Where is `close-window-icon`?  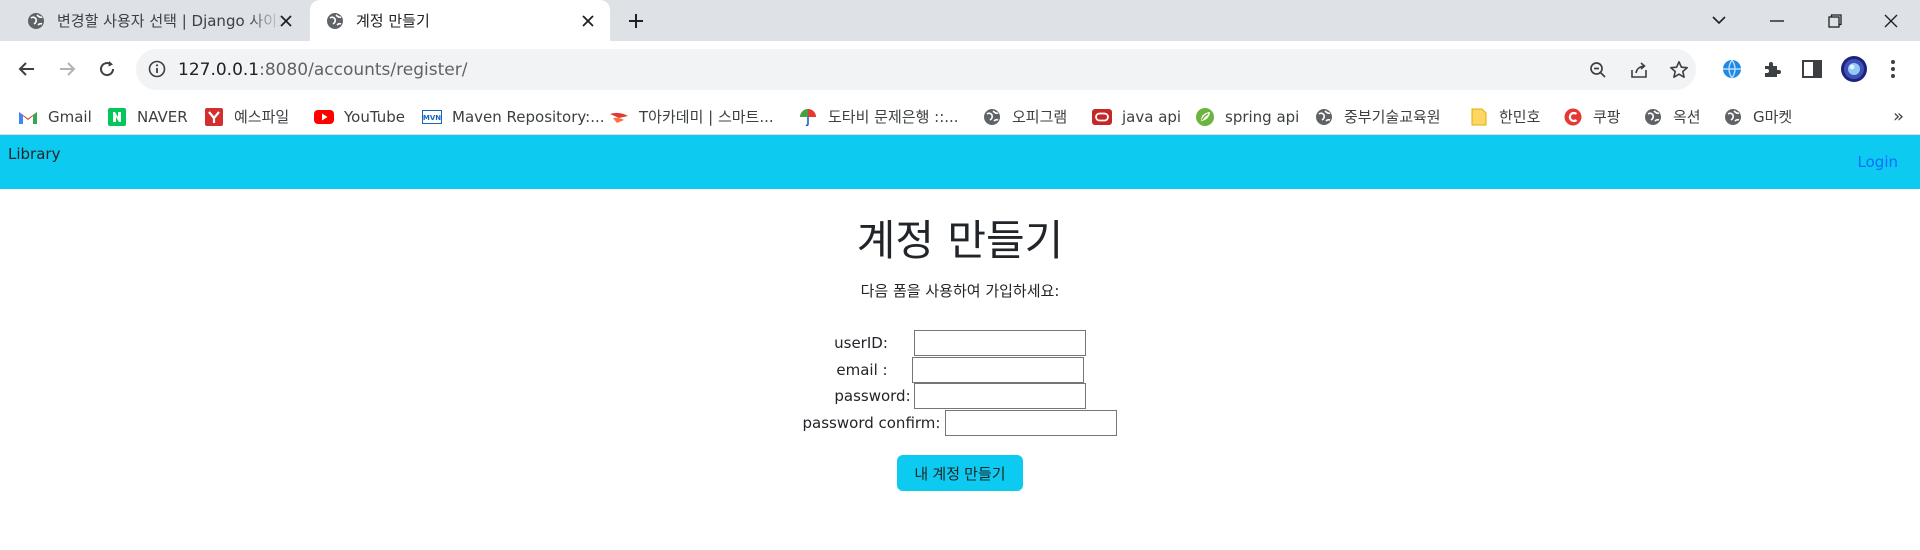
close-window-icon is located at coordinates (1891, 20).